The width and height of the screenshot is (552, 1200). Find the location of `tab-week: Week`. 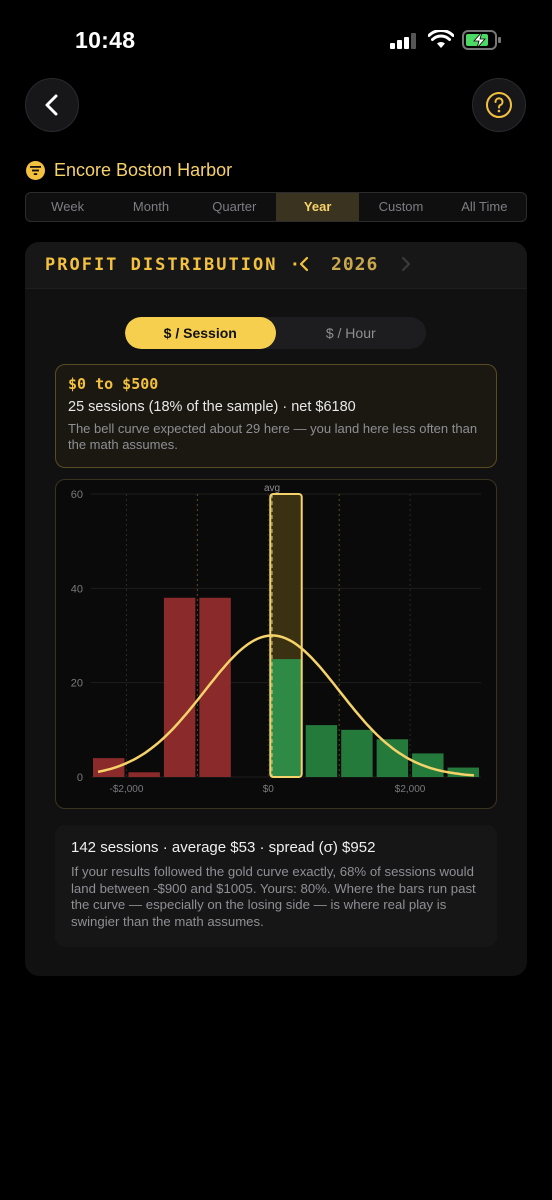

tab-week: Week is located at coordinates (67, 207).